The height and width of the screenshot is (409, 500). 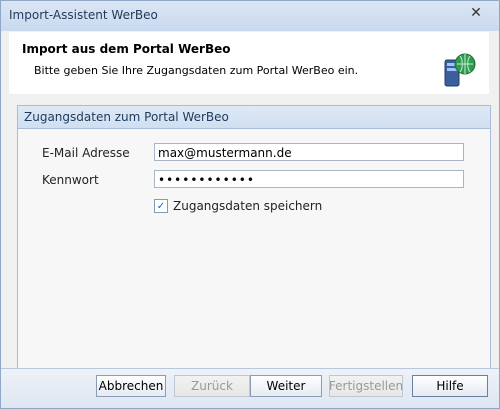 What do you see at coordinates (70, 180) in the screenshot?
I see `password-label: Kennwort` at bounding box center [70, 180].